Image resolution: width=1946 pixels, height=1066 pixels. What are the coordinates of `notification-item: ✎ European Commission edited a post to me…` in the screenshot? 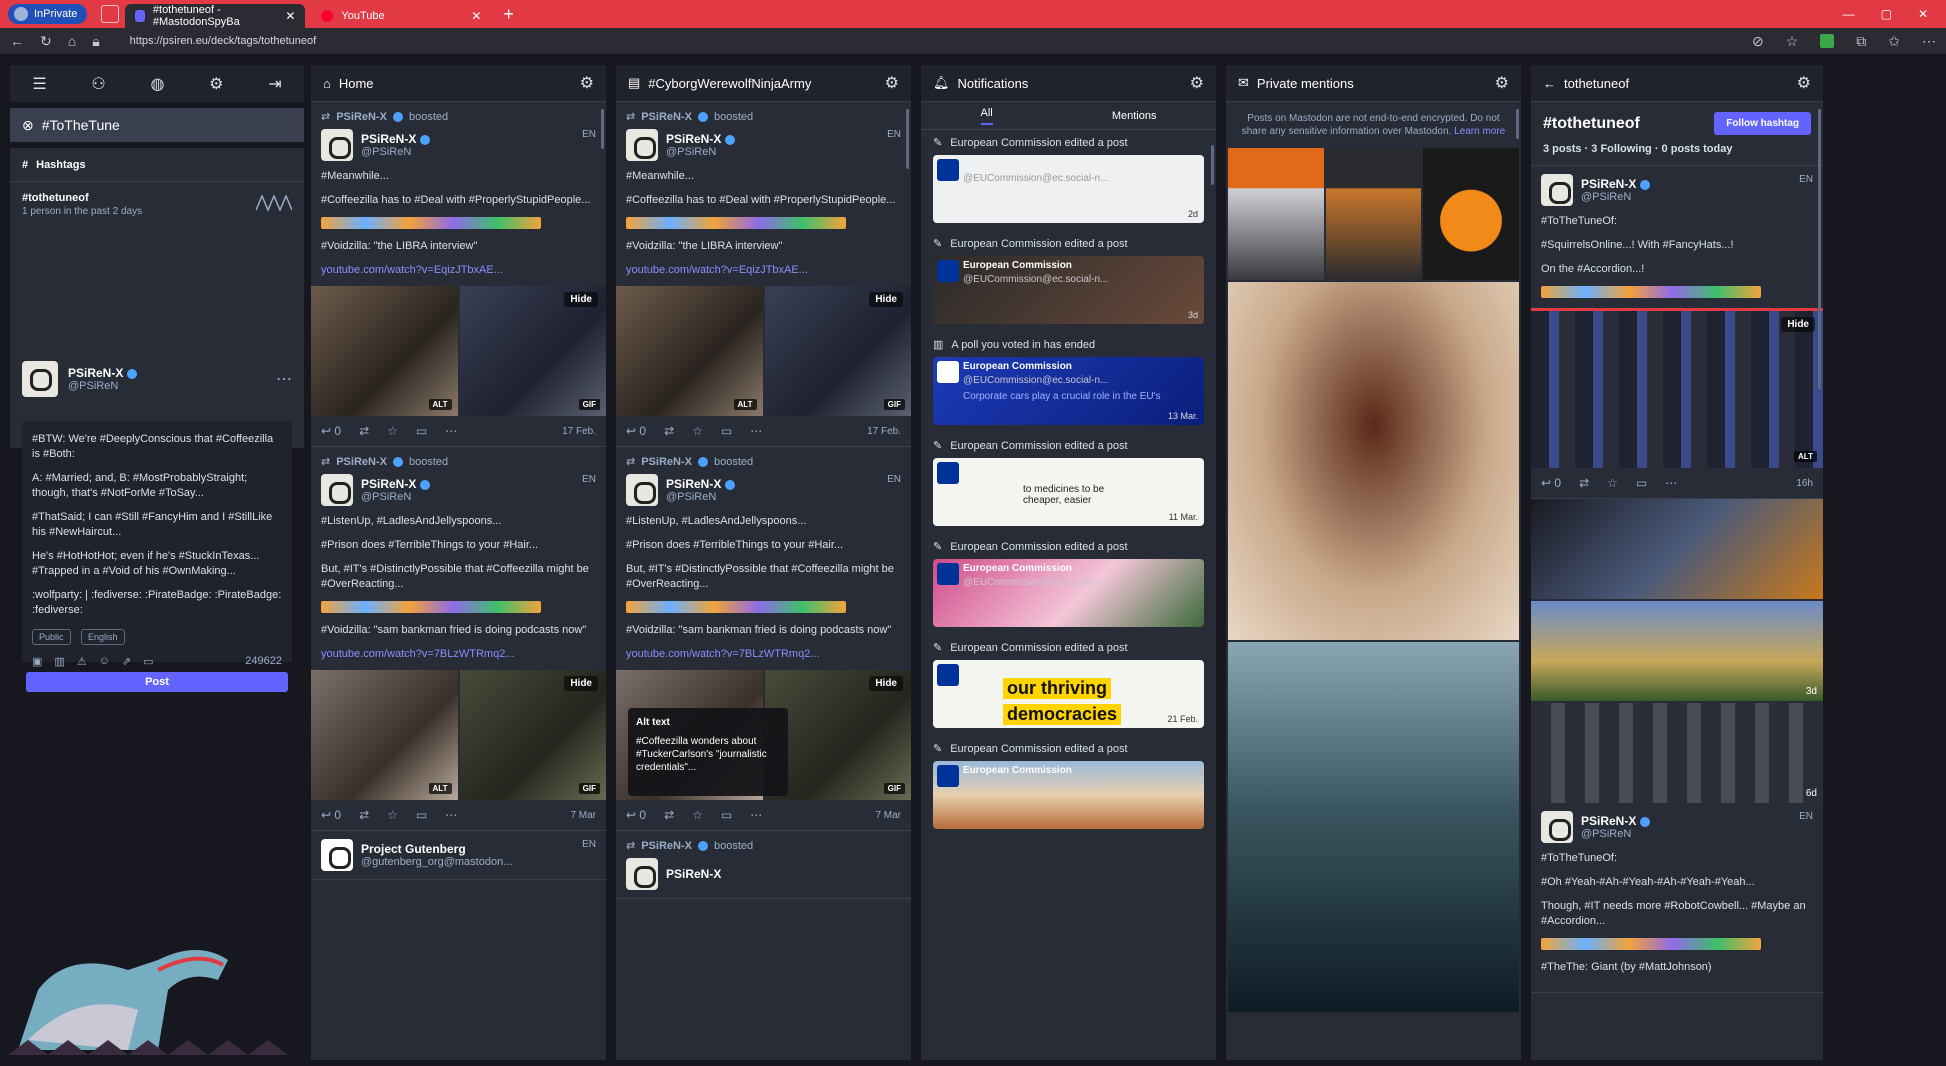 It's located at (1068, 479).